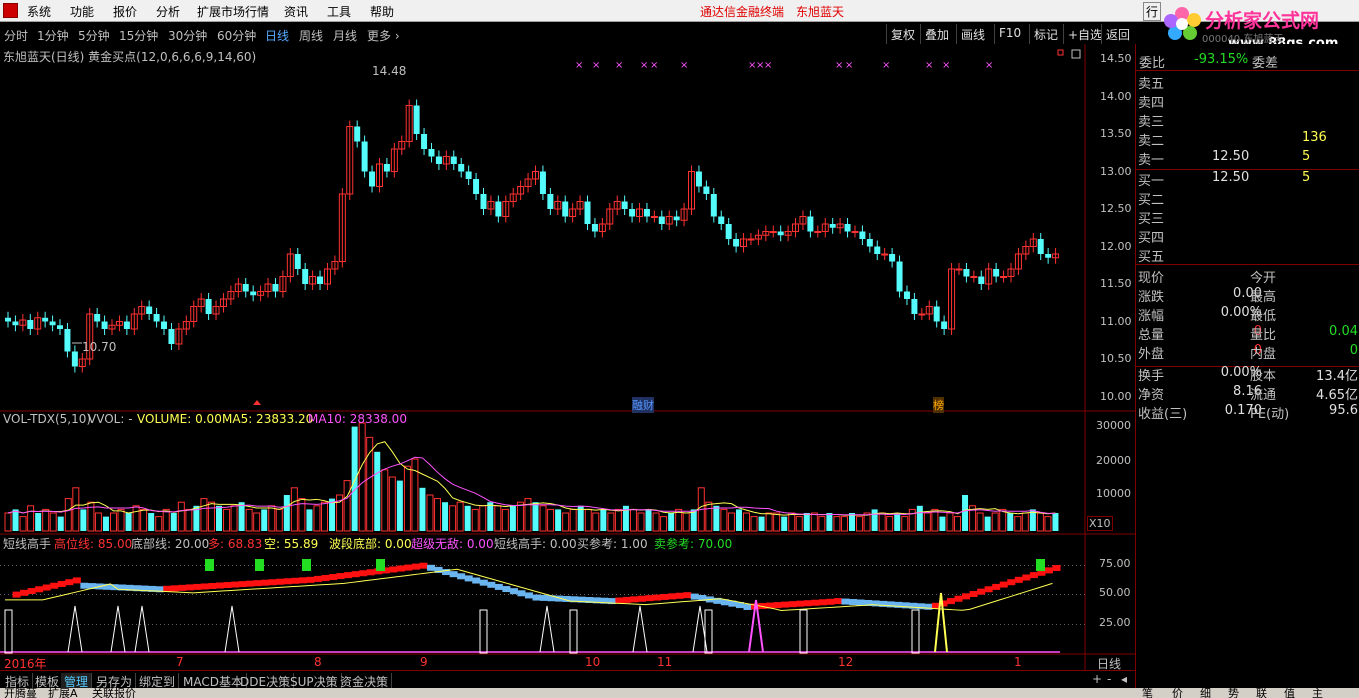  Describe the element at coordinates (1151, 257) in the screenshot. I see `buy-label: 买五` at that location.